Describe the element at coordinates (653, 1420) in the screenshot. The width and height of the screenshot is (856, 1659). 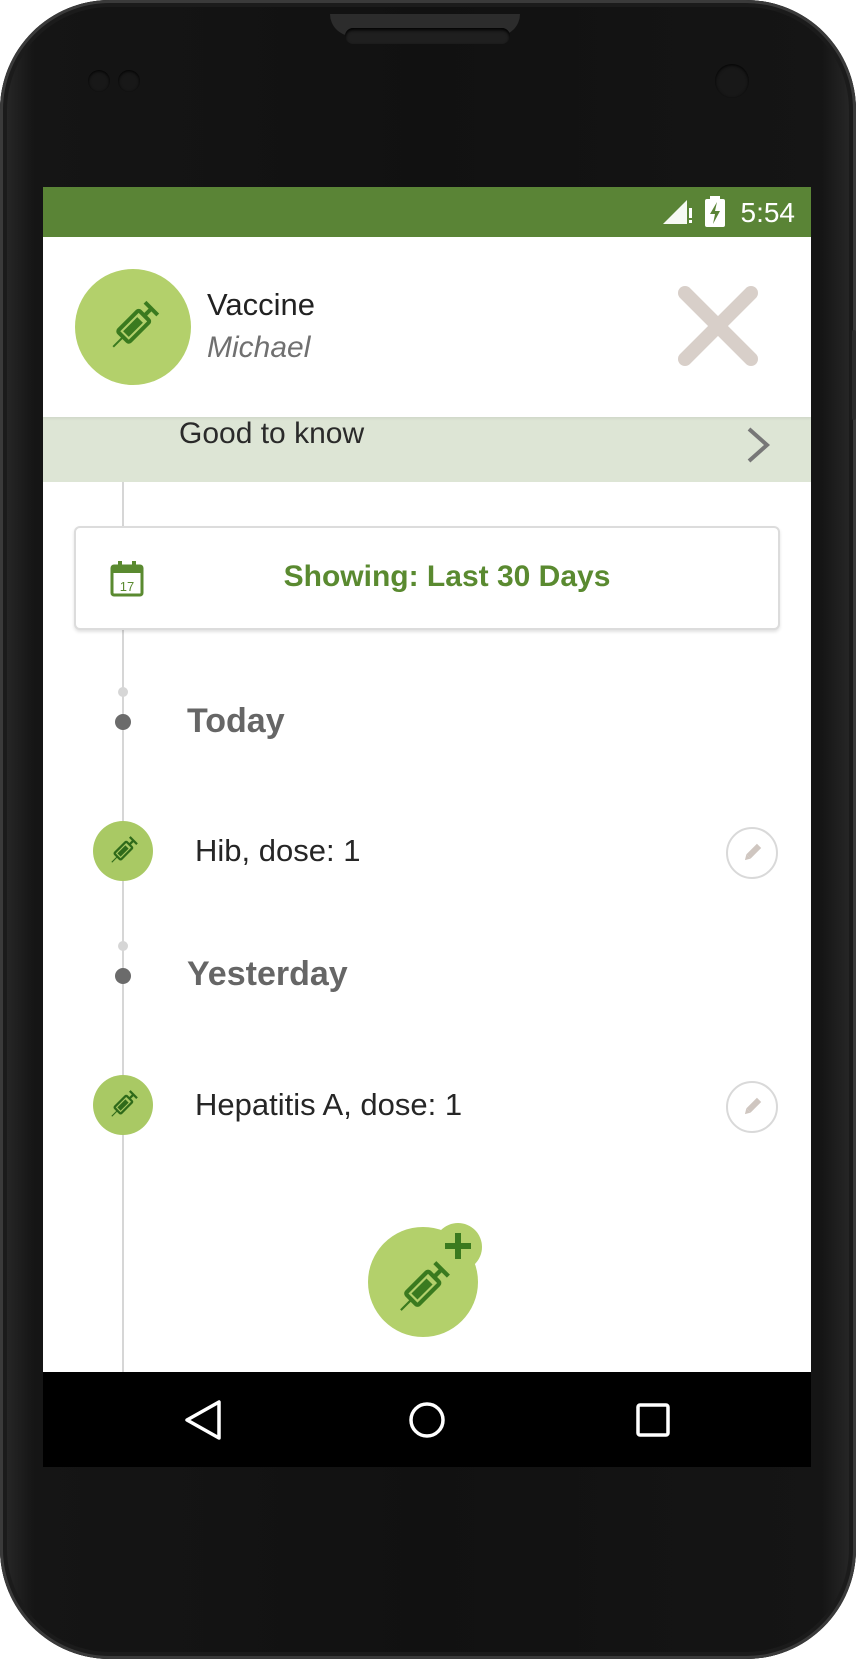
I see `recents-icon` at that location.